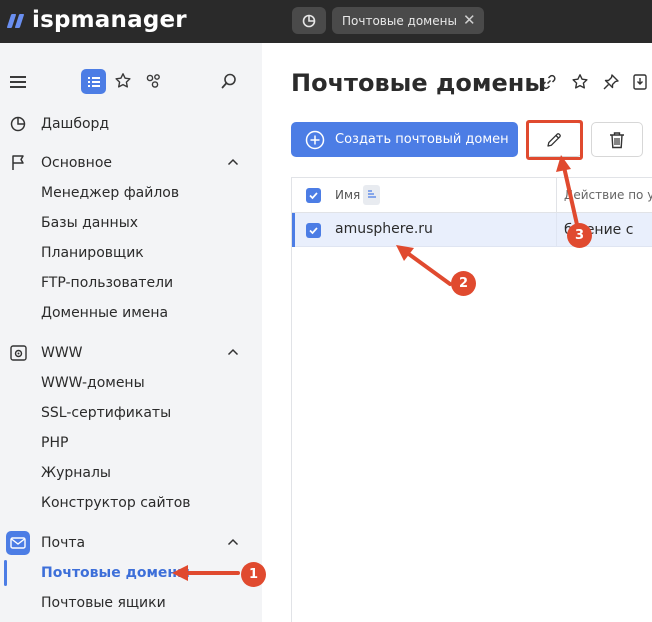  I want to click on sidebar-section-dashboard: Дашборд, so click(131, 124).